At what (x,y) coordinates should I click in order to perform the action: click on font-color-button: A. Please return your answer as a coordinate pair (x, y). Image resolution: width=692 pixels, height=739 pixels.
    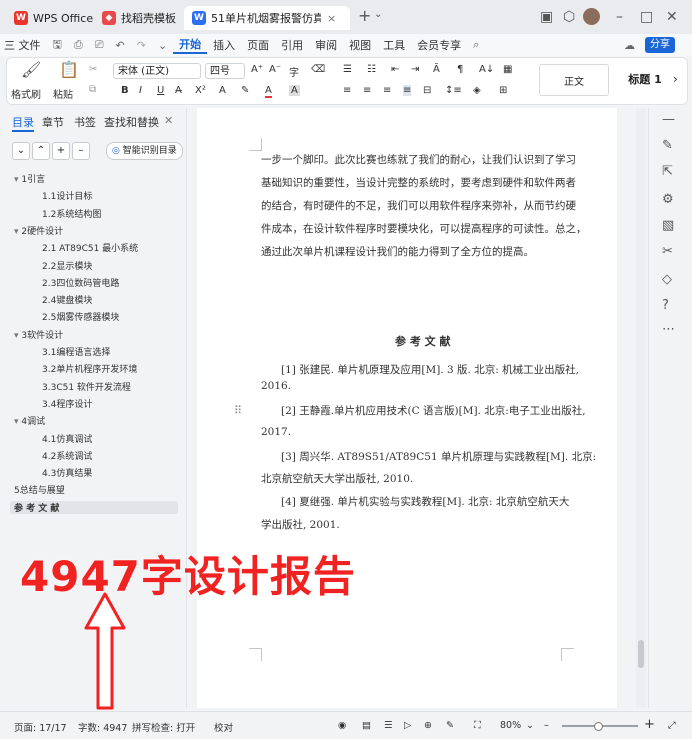
    Looking at the image, I should click on (268, 91).